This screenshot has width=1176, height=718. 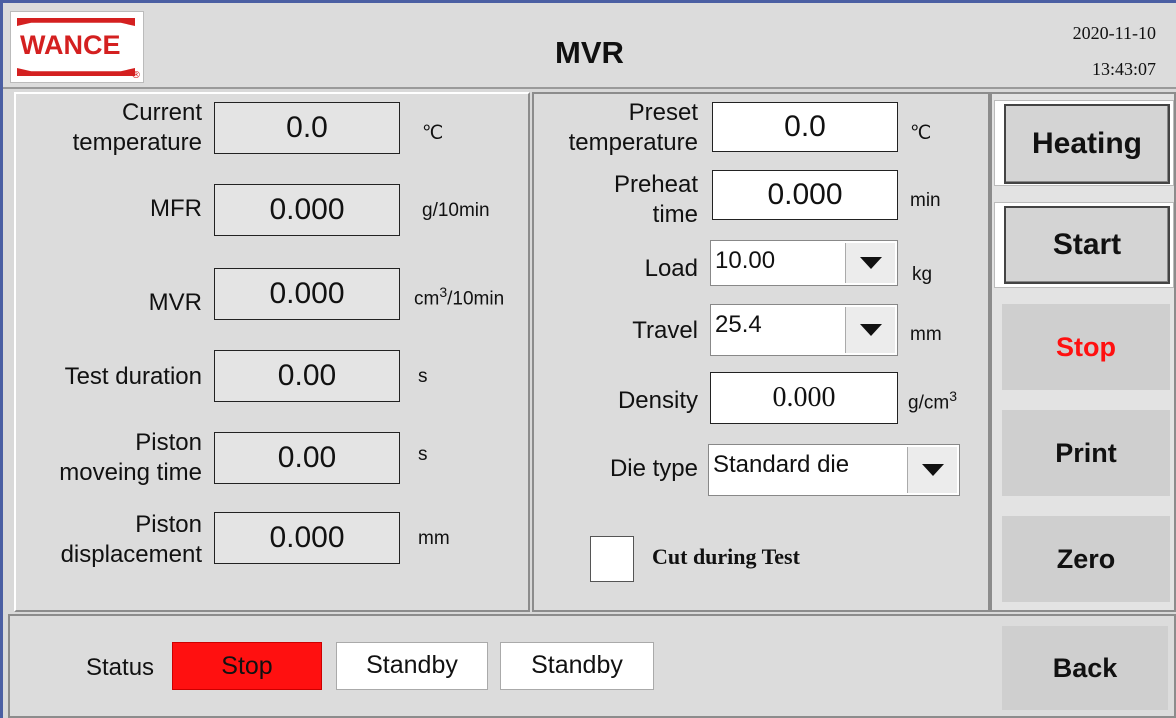 I want to click on current-temperature-label: Current temperature, so click(x=137, y=127).